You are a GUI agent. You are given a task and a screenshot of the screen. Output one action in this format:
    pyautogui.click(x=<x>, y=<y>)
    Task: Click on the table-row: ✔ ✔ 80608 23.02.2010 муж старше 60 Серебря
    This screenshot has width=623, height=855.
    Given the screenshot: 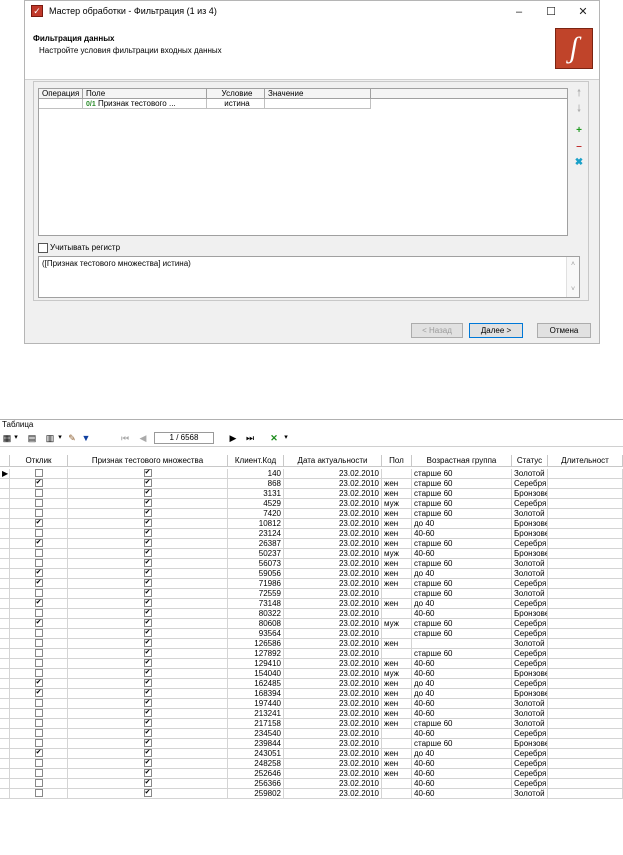 What is the action you would take?
    pyautogui.click(x=311, y=624)
    